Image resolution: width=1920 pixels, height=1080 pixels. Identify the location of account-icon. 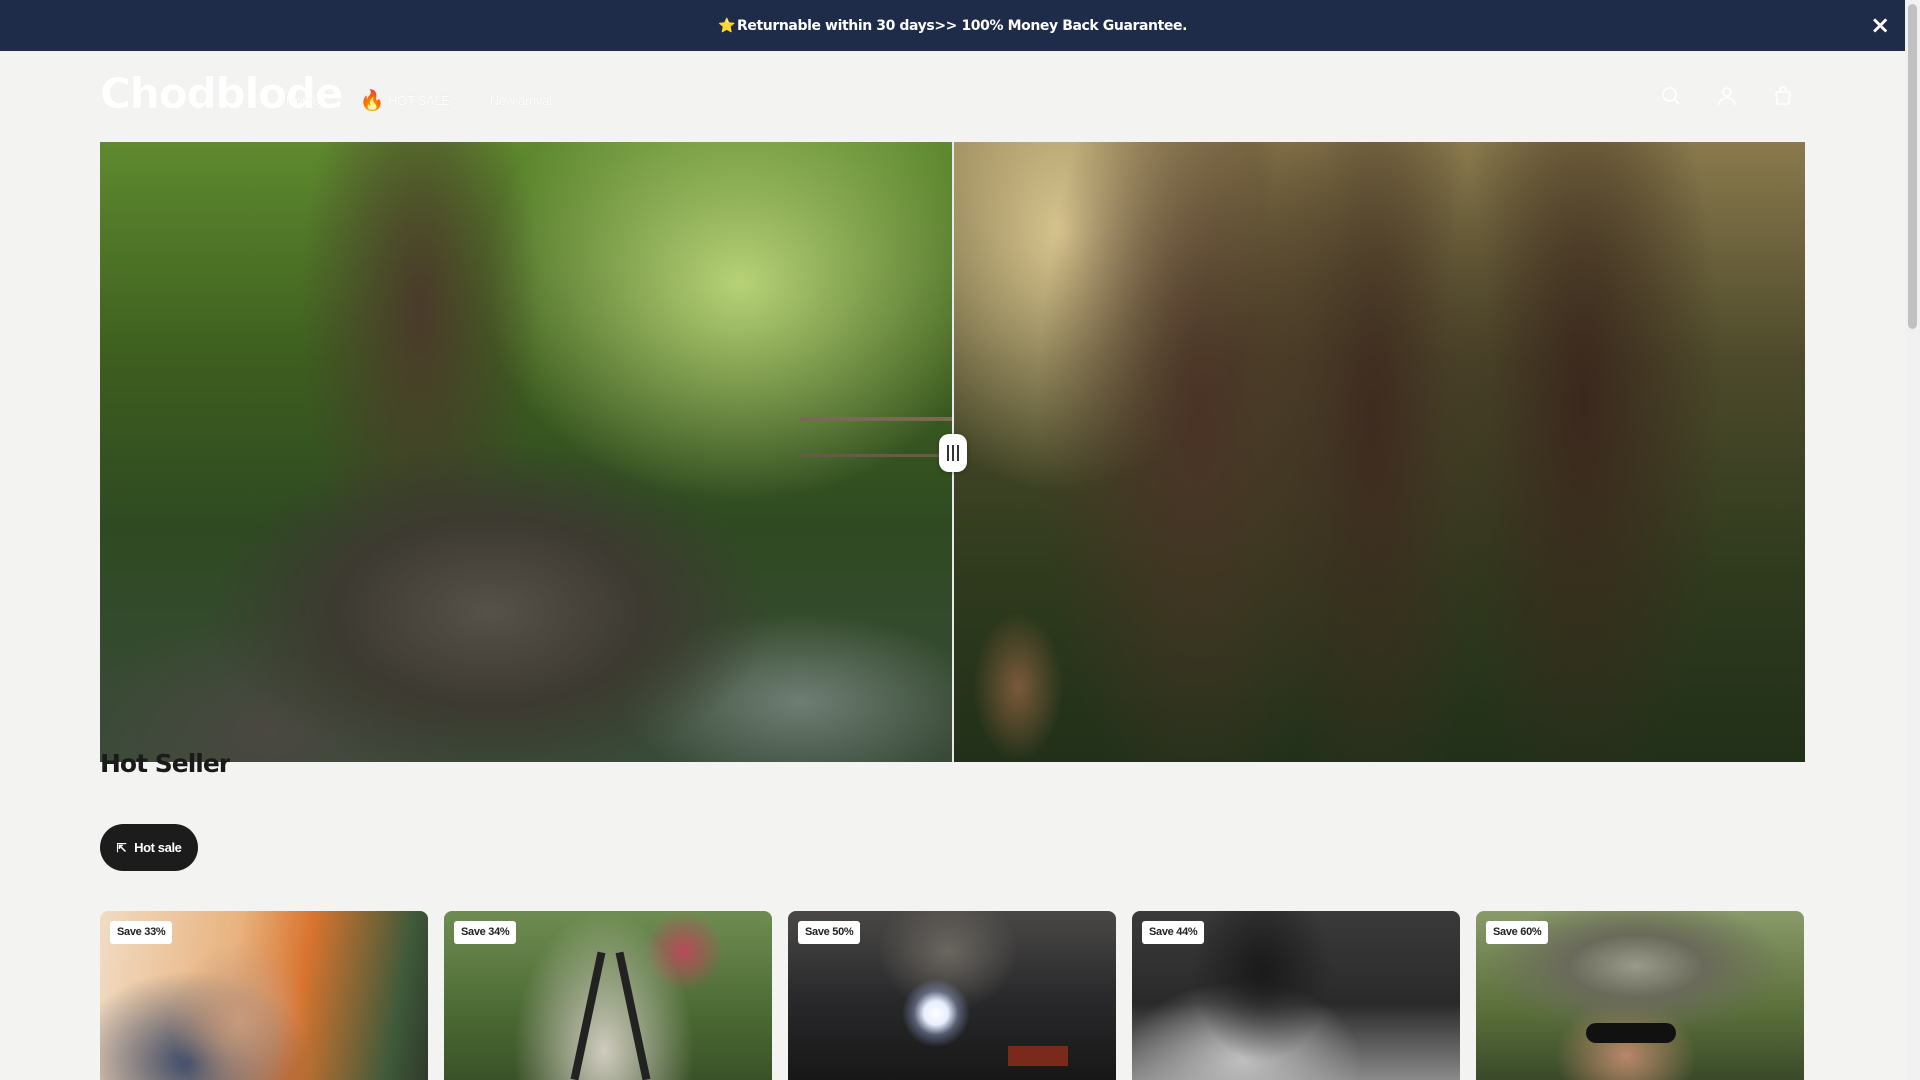
(1727, 96).